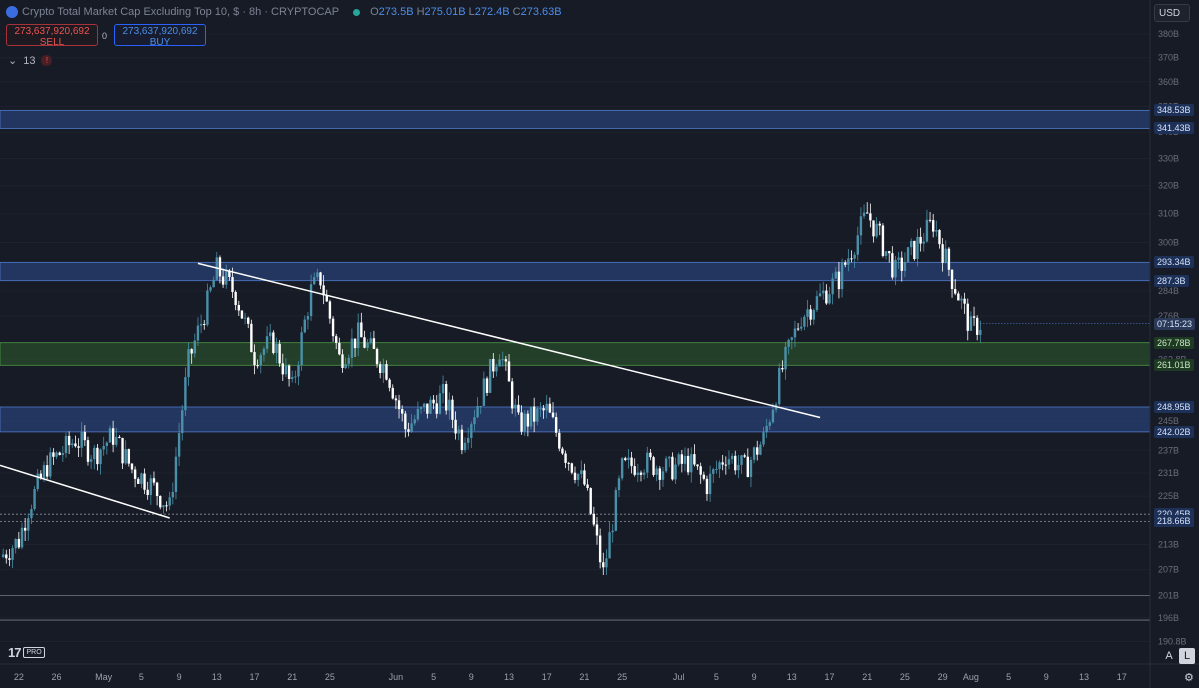 The height and width of the screenshot is (688, 1199). I want to click on y-tick-label: 196B, so click(1168, 618).